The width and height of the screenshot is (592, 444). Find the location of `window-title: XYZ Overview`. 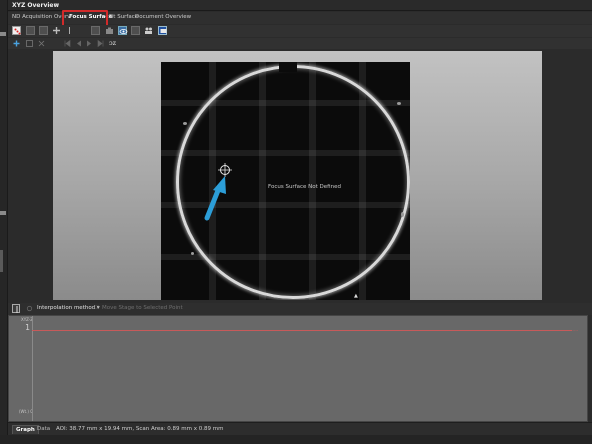

window-title: XYZ Overview is located at coordinates (36, 5).